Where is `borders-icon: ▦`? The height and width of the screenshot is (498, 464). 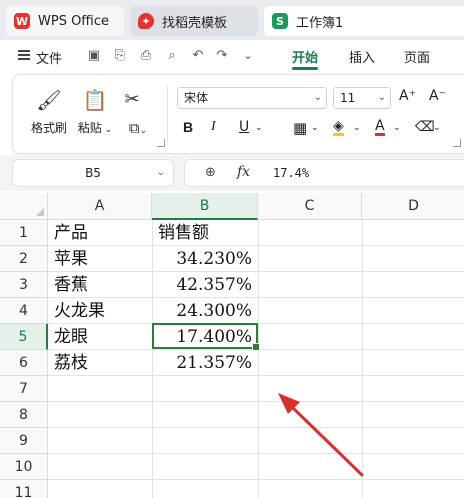
borders-icon: ▦ is located at coordinates (300, 128).